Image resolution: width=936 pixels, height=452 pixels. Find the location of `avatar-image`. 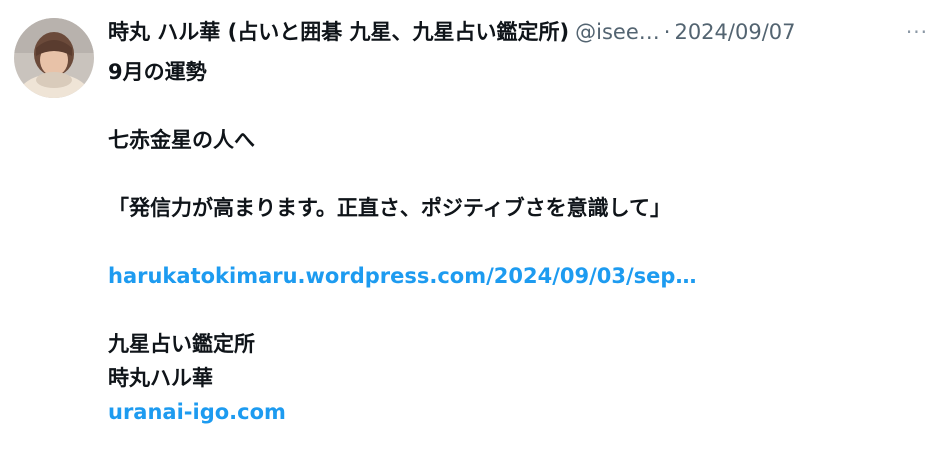

avatar-image is located at coordinates (54, 58).